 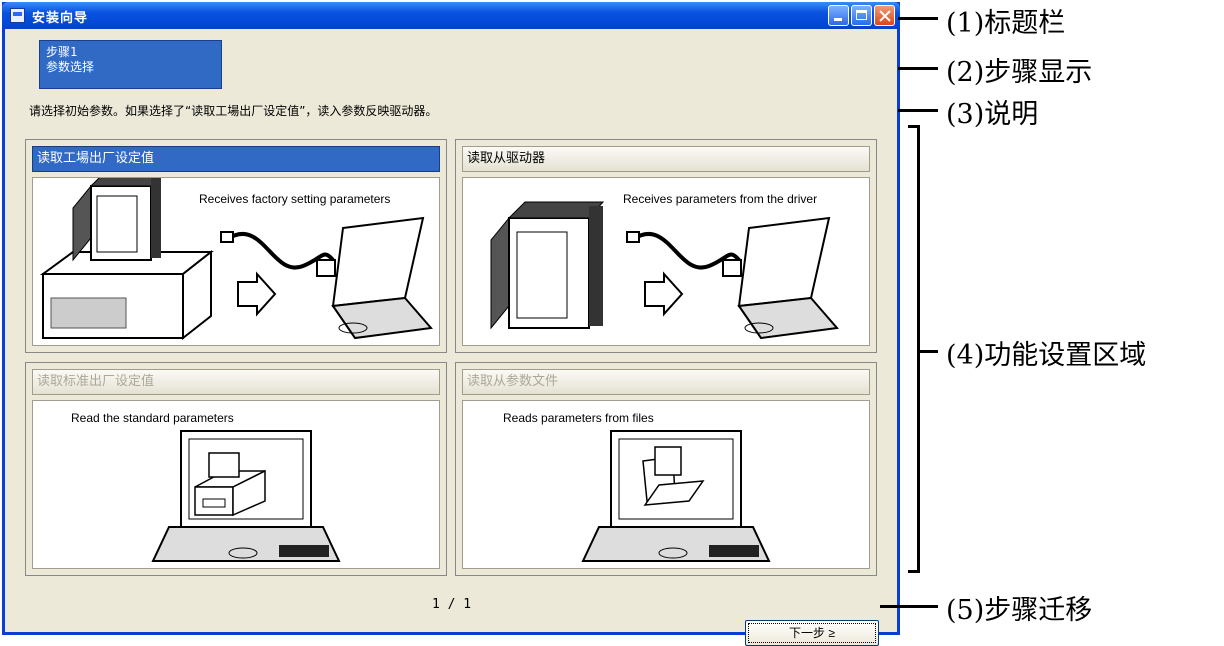 What do you see at coordinates (861, 15) in the screenshot?
I see `maximize-button` at bounding box center [861, 15].